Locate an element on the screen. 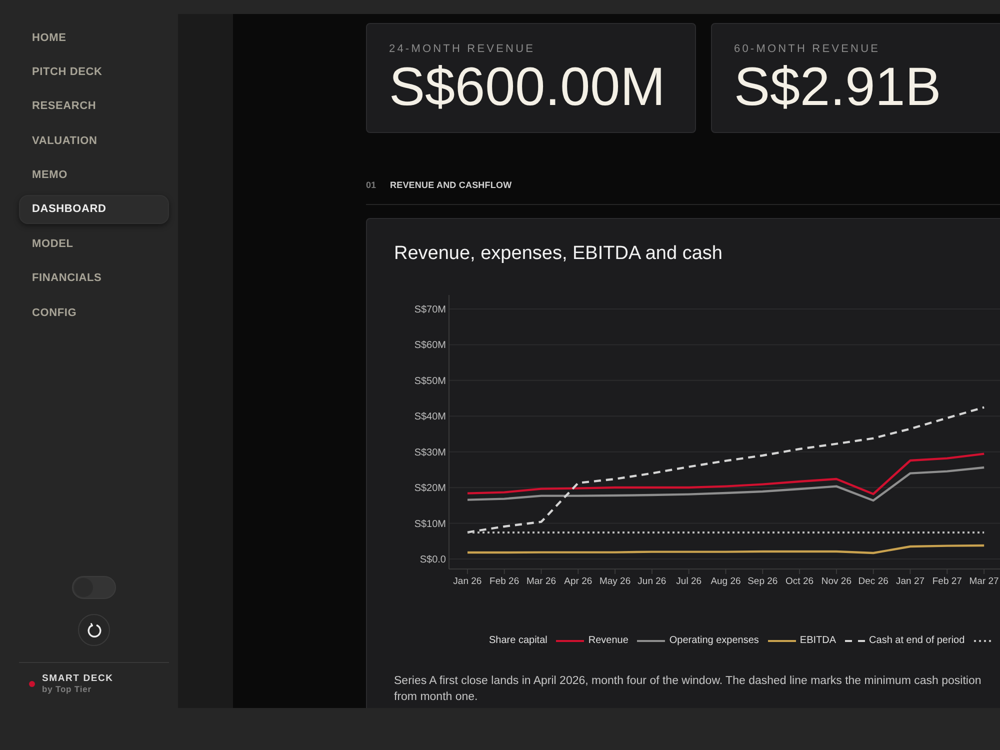 The image size is (1000, 750). x-tick-label: Sep 26 is located at coordinates (763, 581).